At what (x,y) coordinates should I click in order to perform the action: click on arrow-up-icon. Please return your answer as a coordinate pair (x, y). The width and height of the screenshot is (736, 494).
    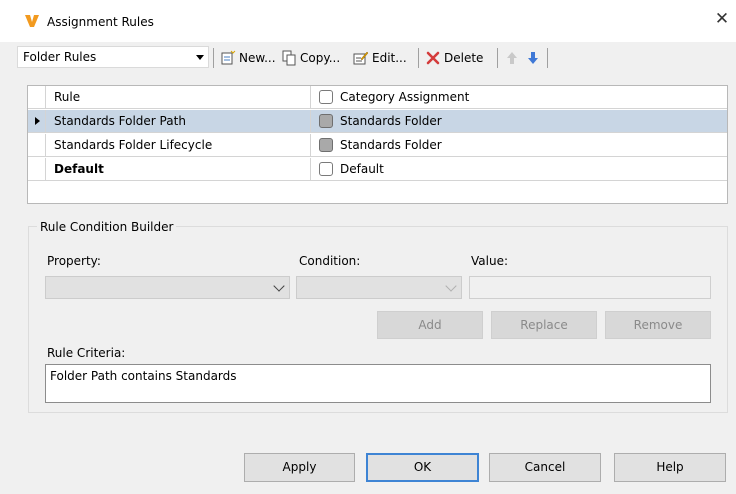
    Looking at the image, I should click on (512, 58).